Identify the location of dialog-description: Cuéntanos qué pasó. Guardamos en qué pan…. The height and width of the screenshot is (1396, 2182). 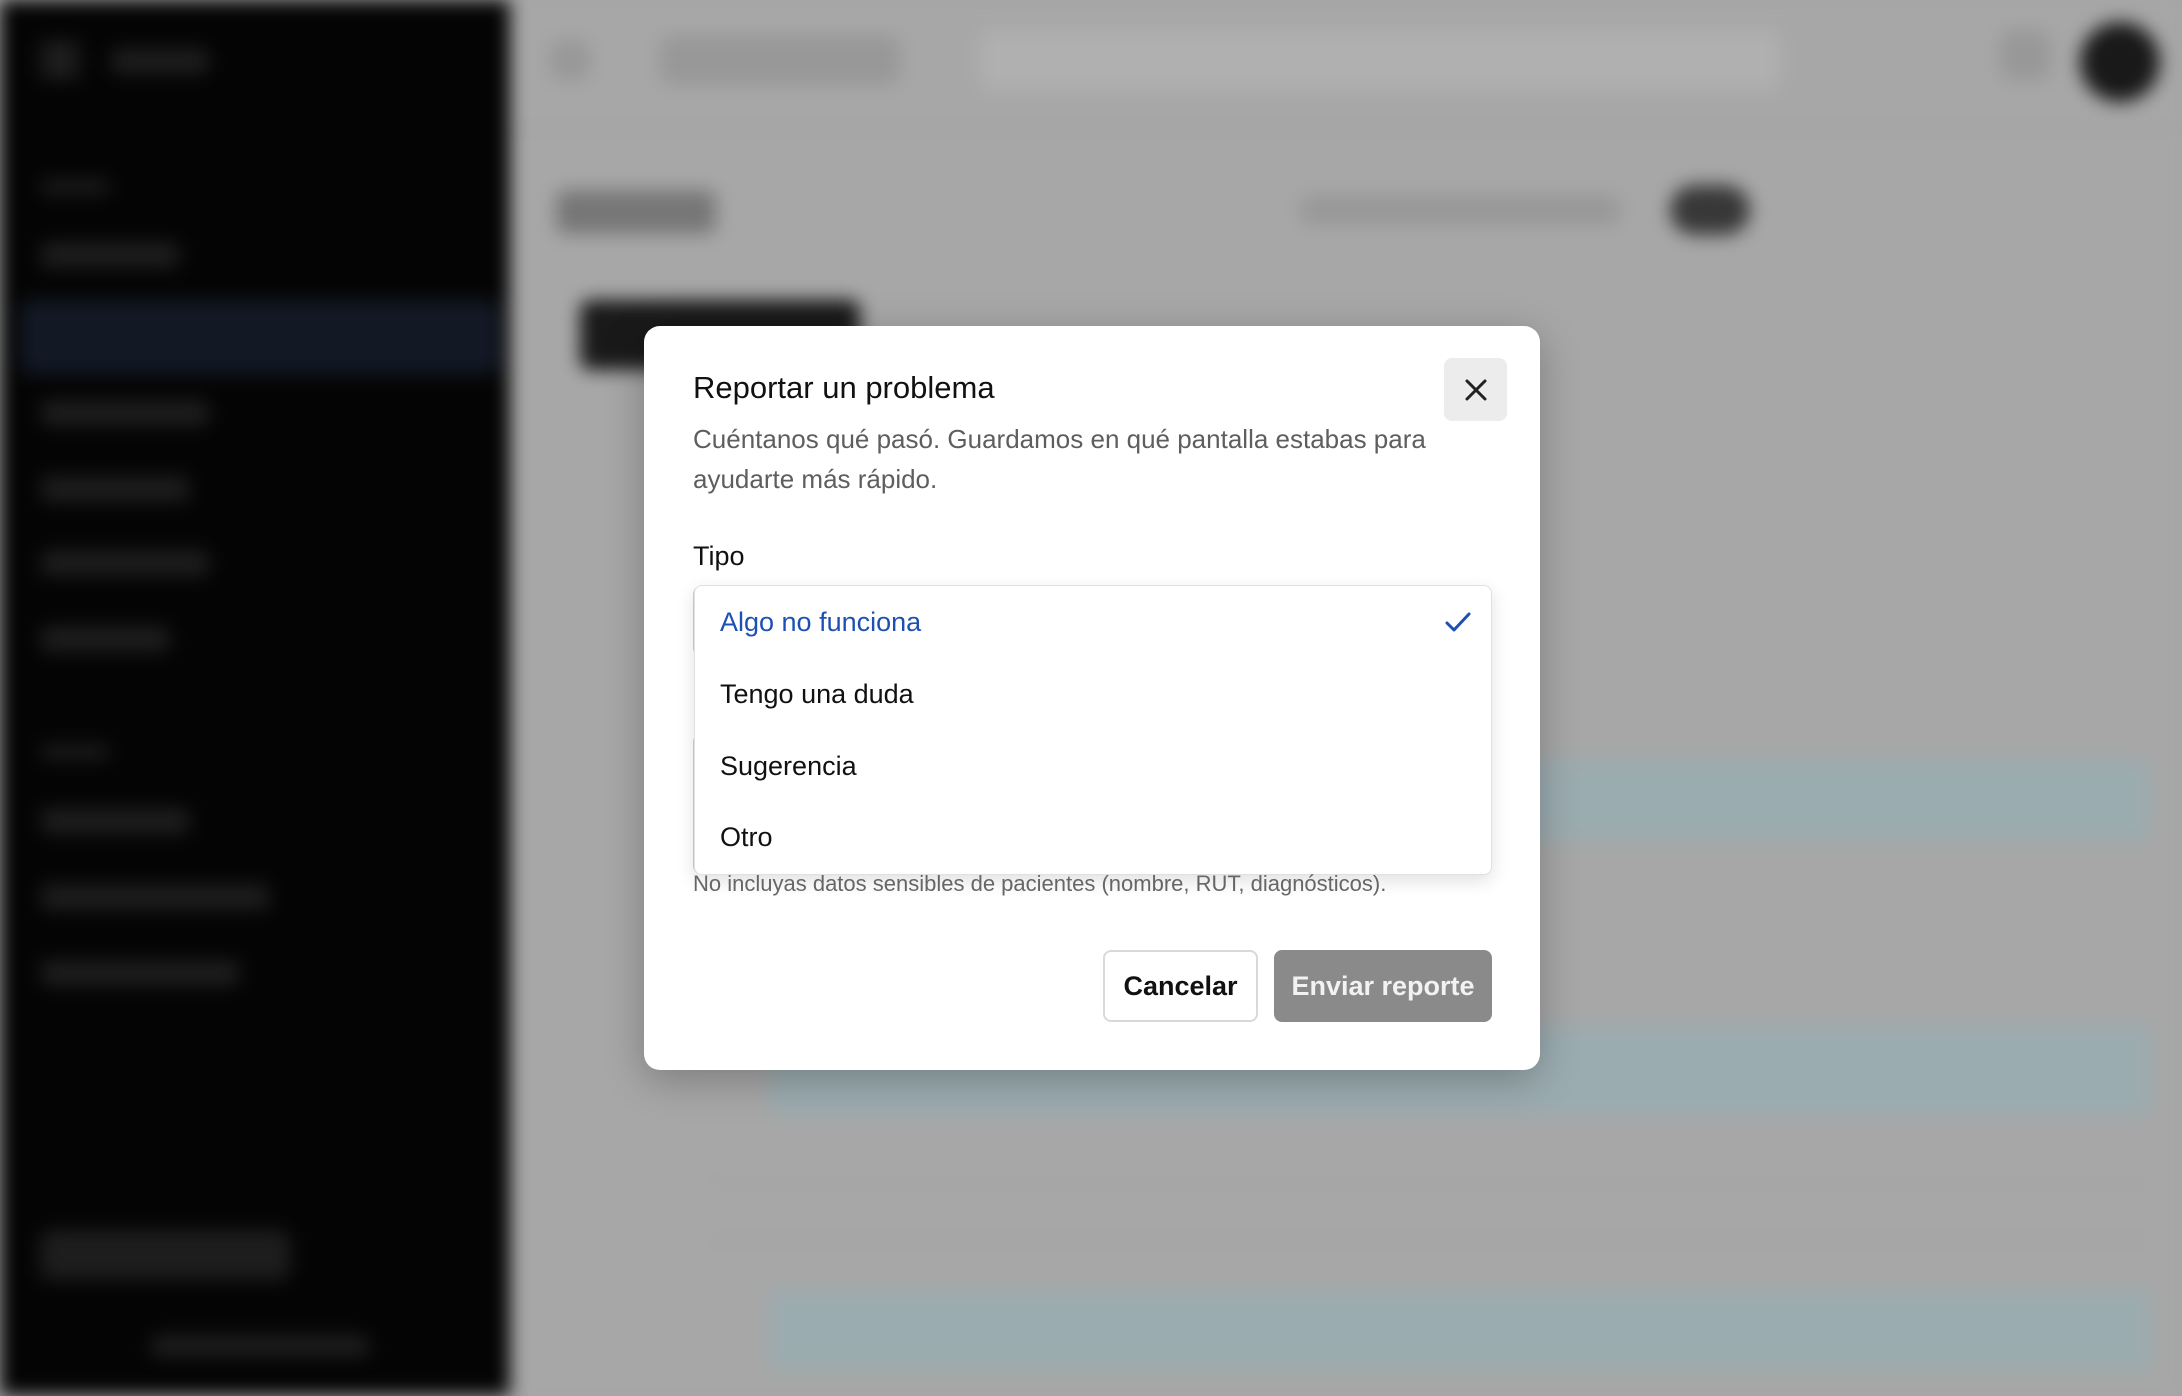
(1059, 459).